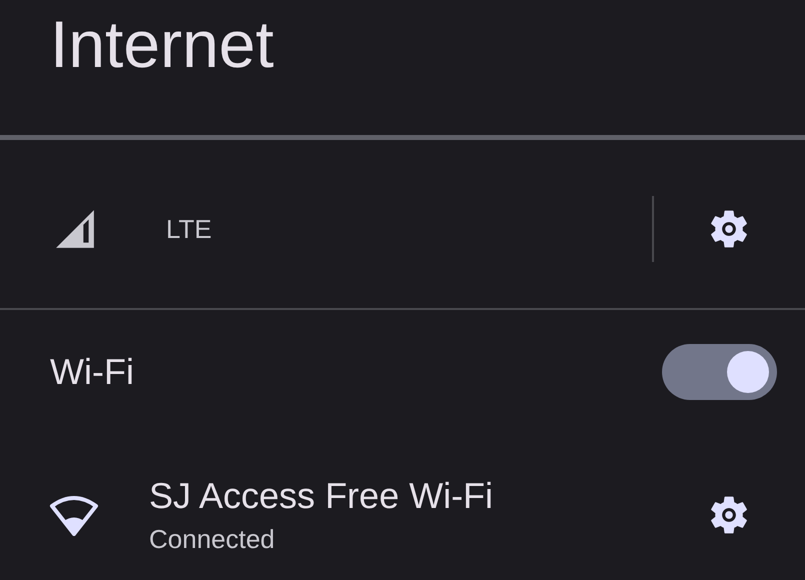 The height and width of the screenshot is (580, 805). Describe the element at coordinates (321, 496) in the screenshot. I see `network-name: SJ Access Free Wi-Fi` at that location.